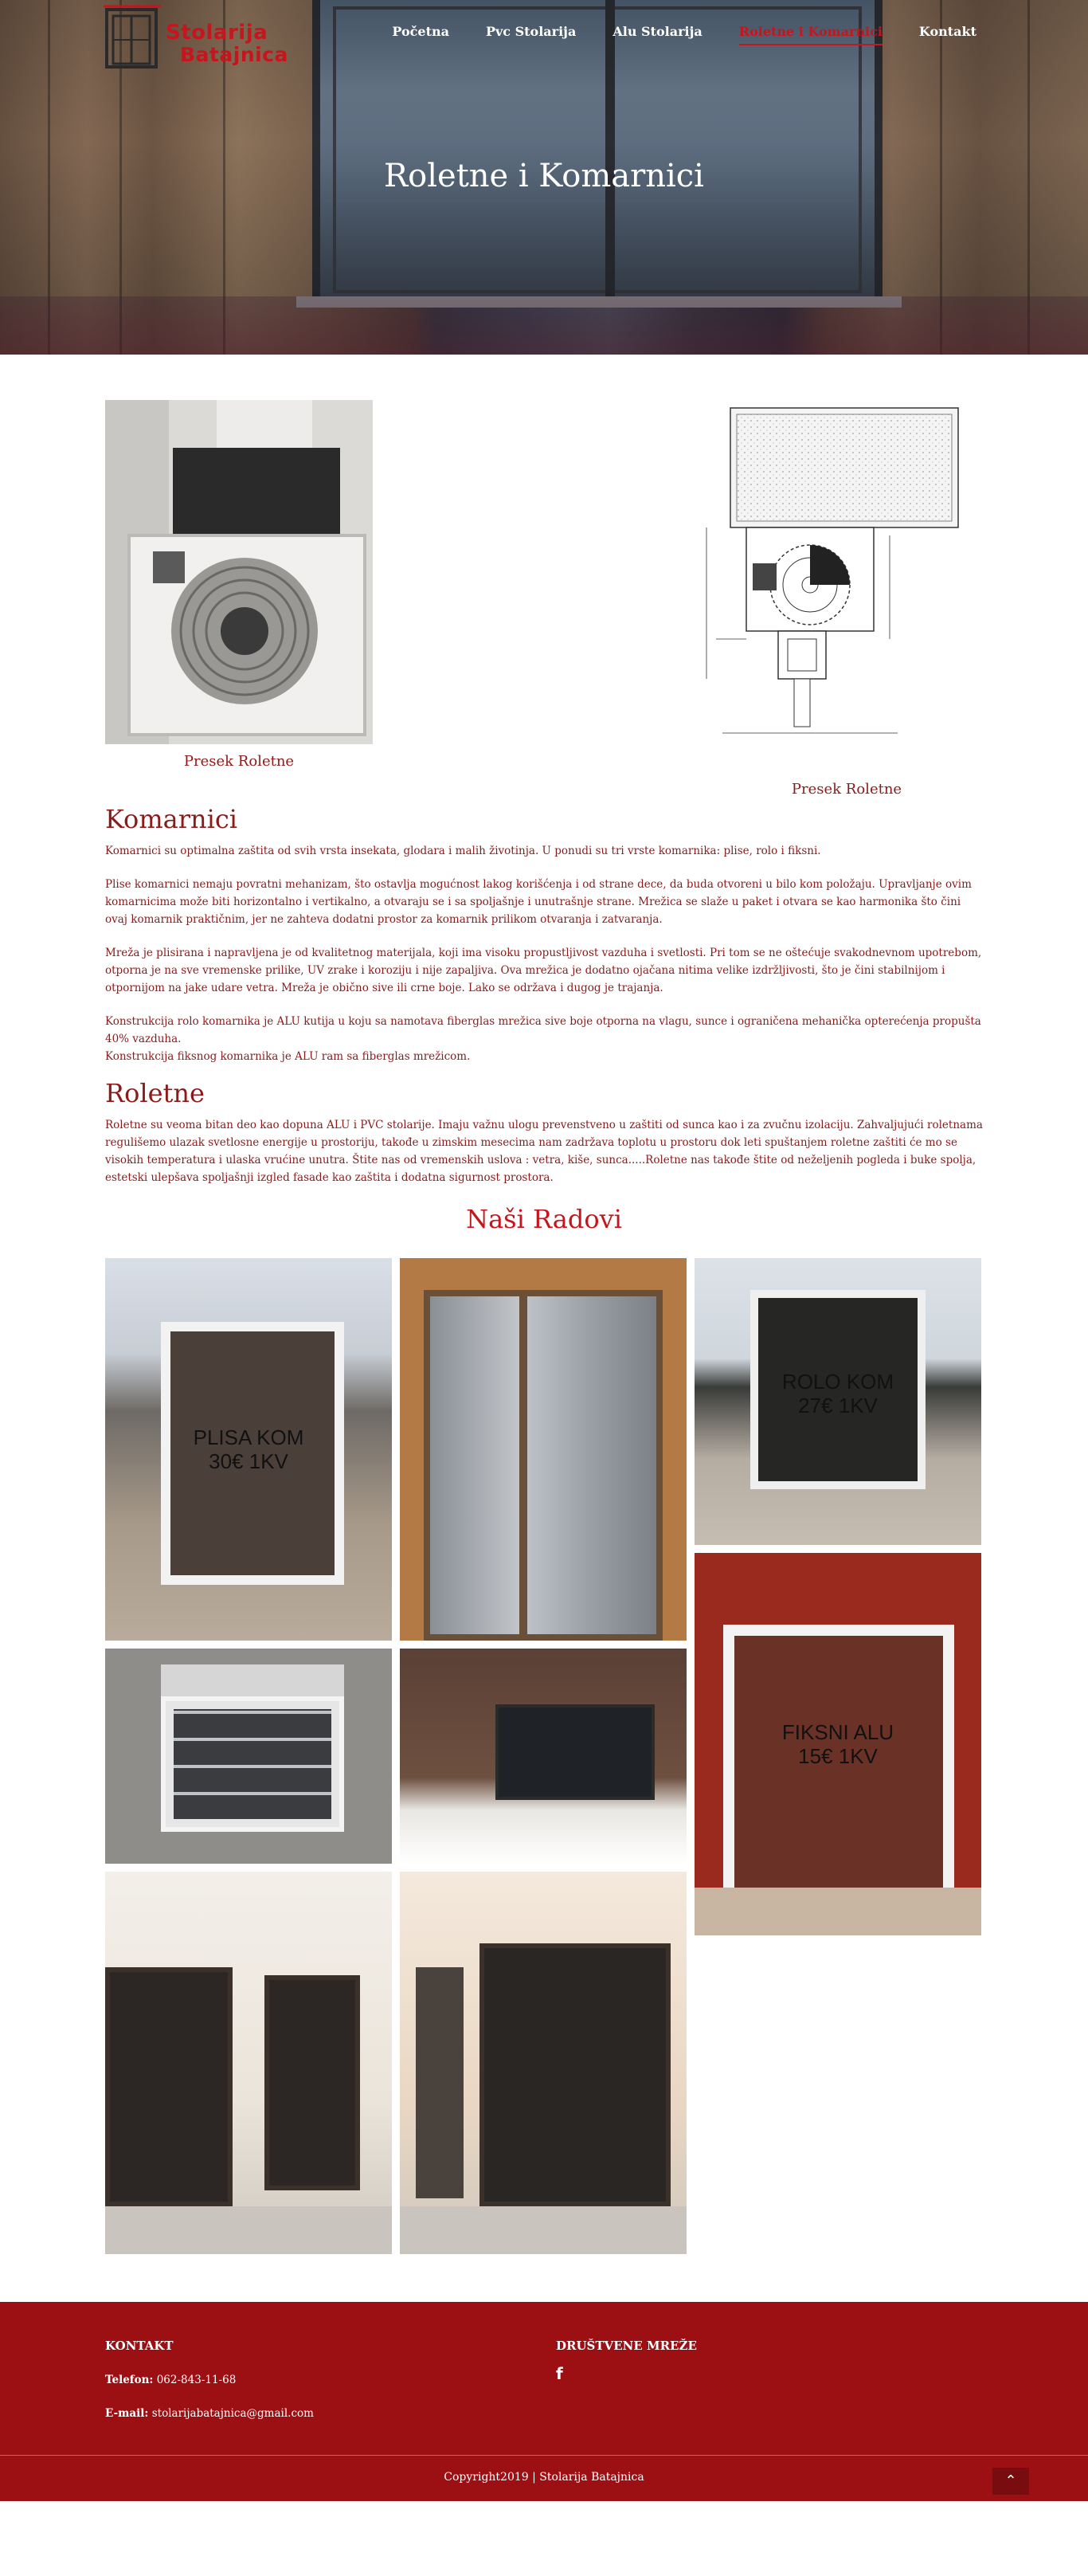  Describe the element at coordinates (197, 2380) in the screenshot. I see `phone-value: 062-843-11-68` at that location.